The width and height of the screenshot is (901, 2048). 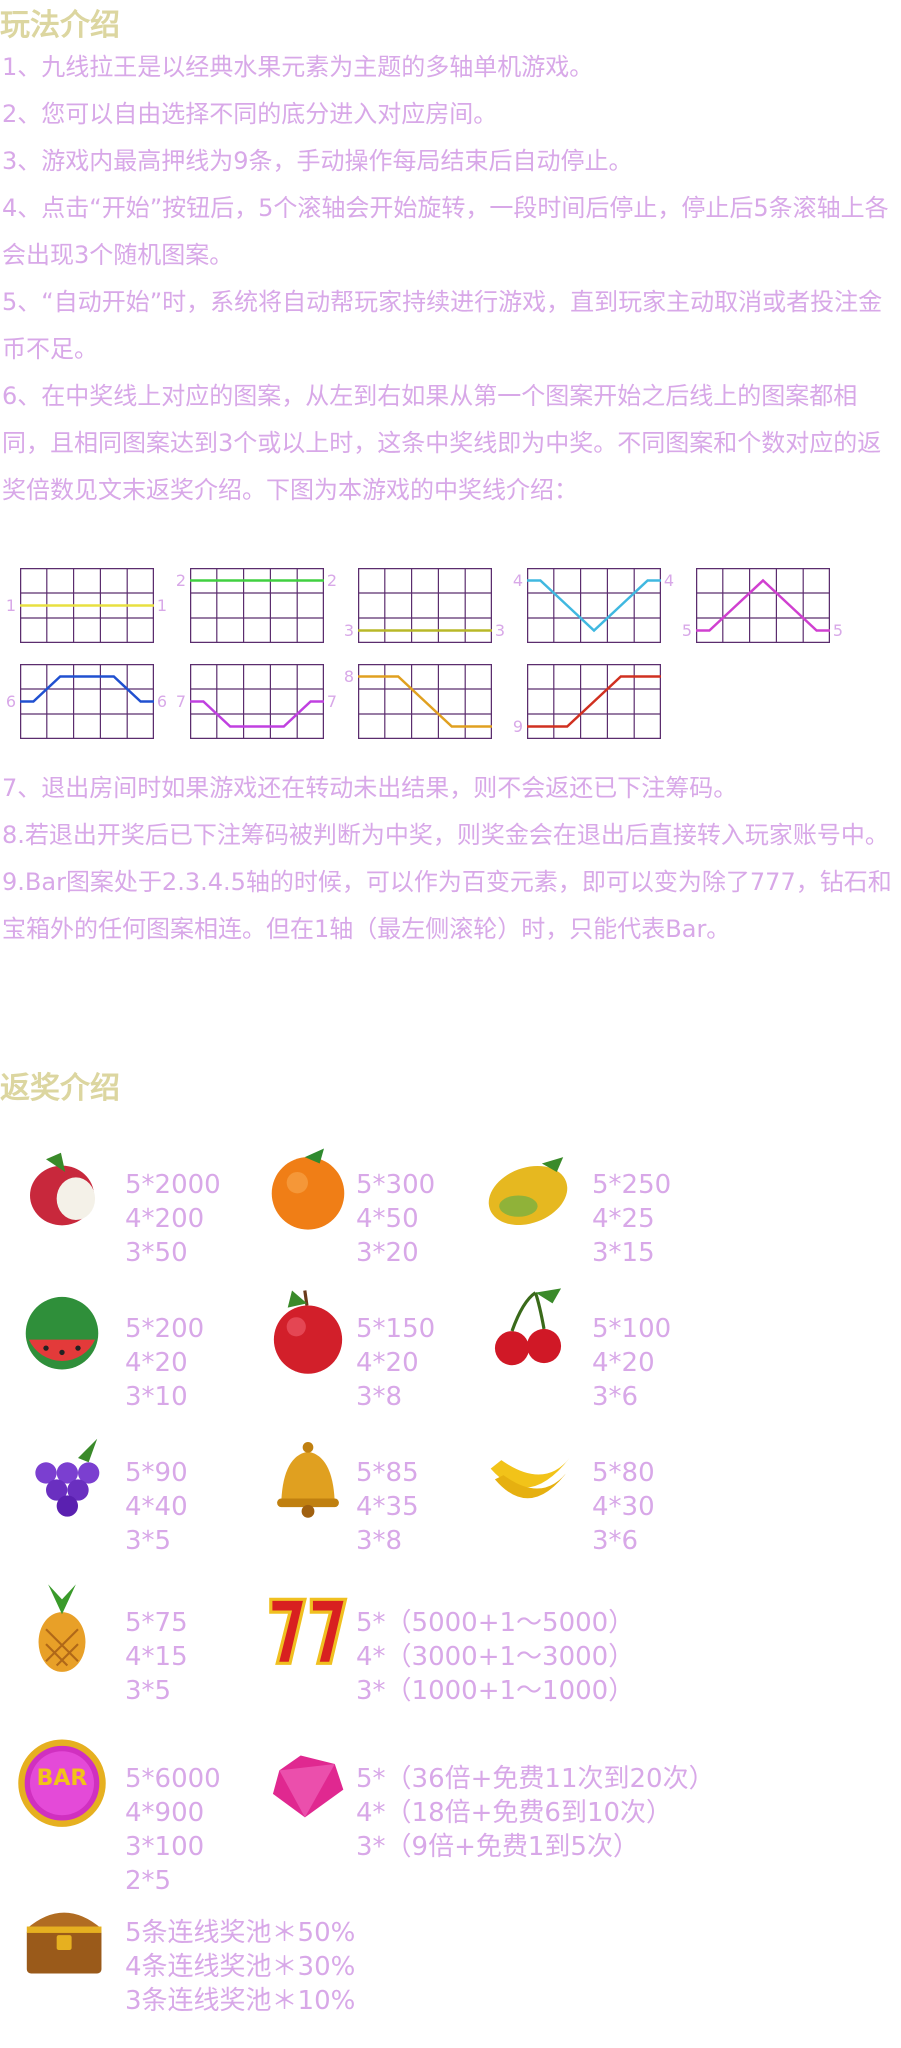 What do you see at coordinates (332, 701) in the screenshot?
I see `payline-number-right: 7` at bounding box center [332, 701].